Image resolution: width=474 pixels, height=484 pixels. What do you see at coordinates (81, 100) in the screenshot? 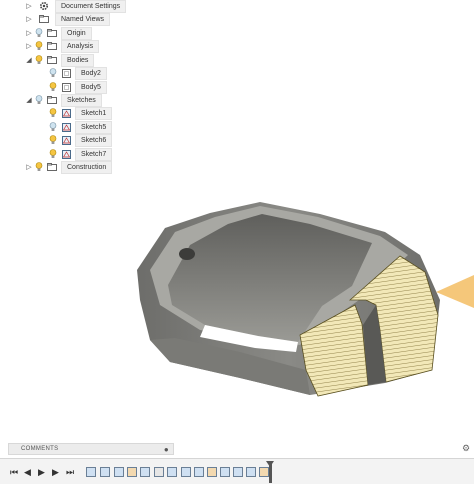
I see `tree-item-label: Sketches` at bounding box center [81, 100].